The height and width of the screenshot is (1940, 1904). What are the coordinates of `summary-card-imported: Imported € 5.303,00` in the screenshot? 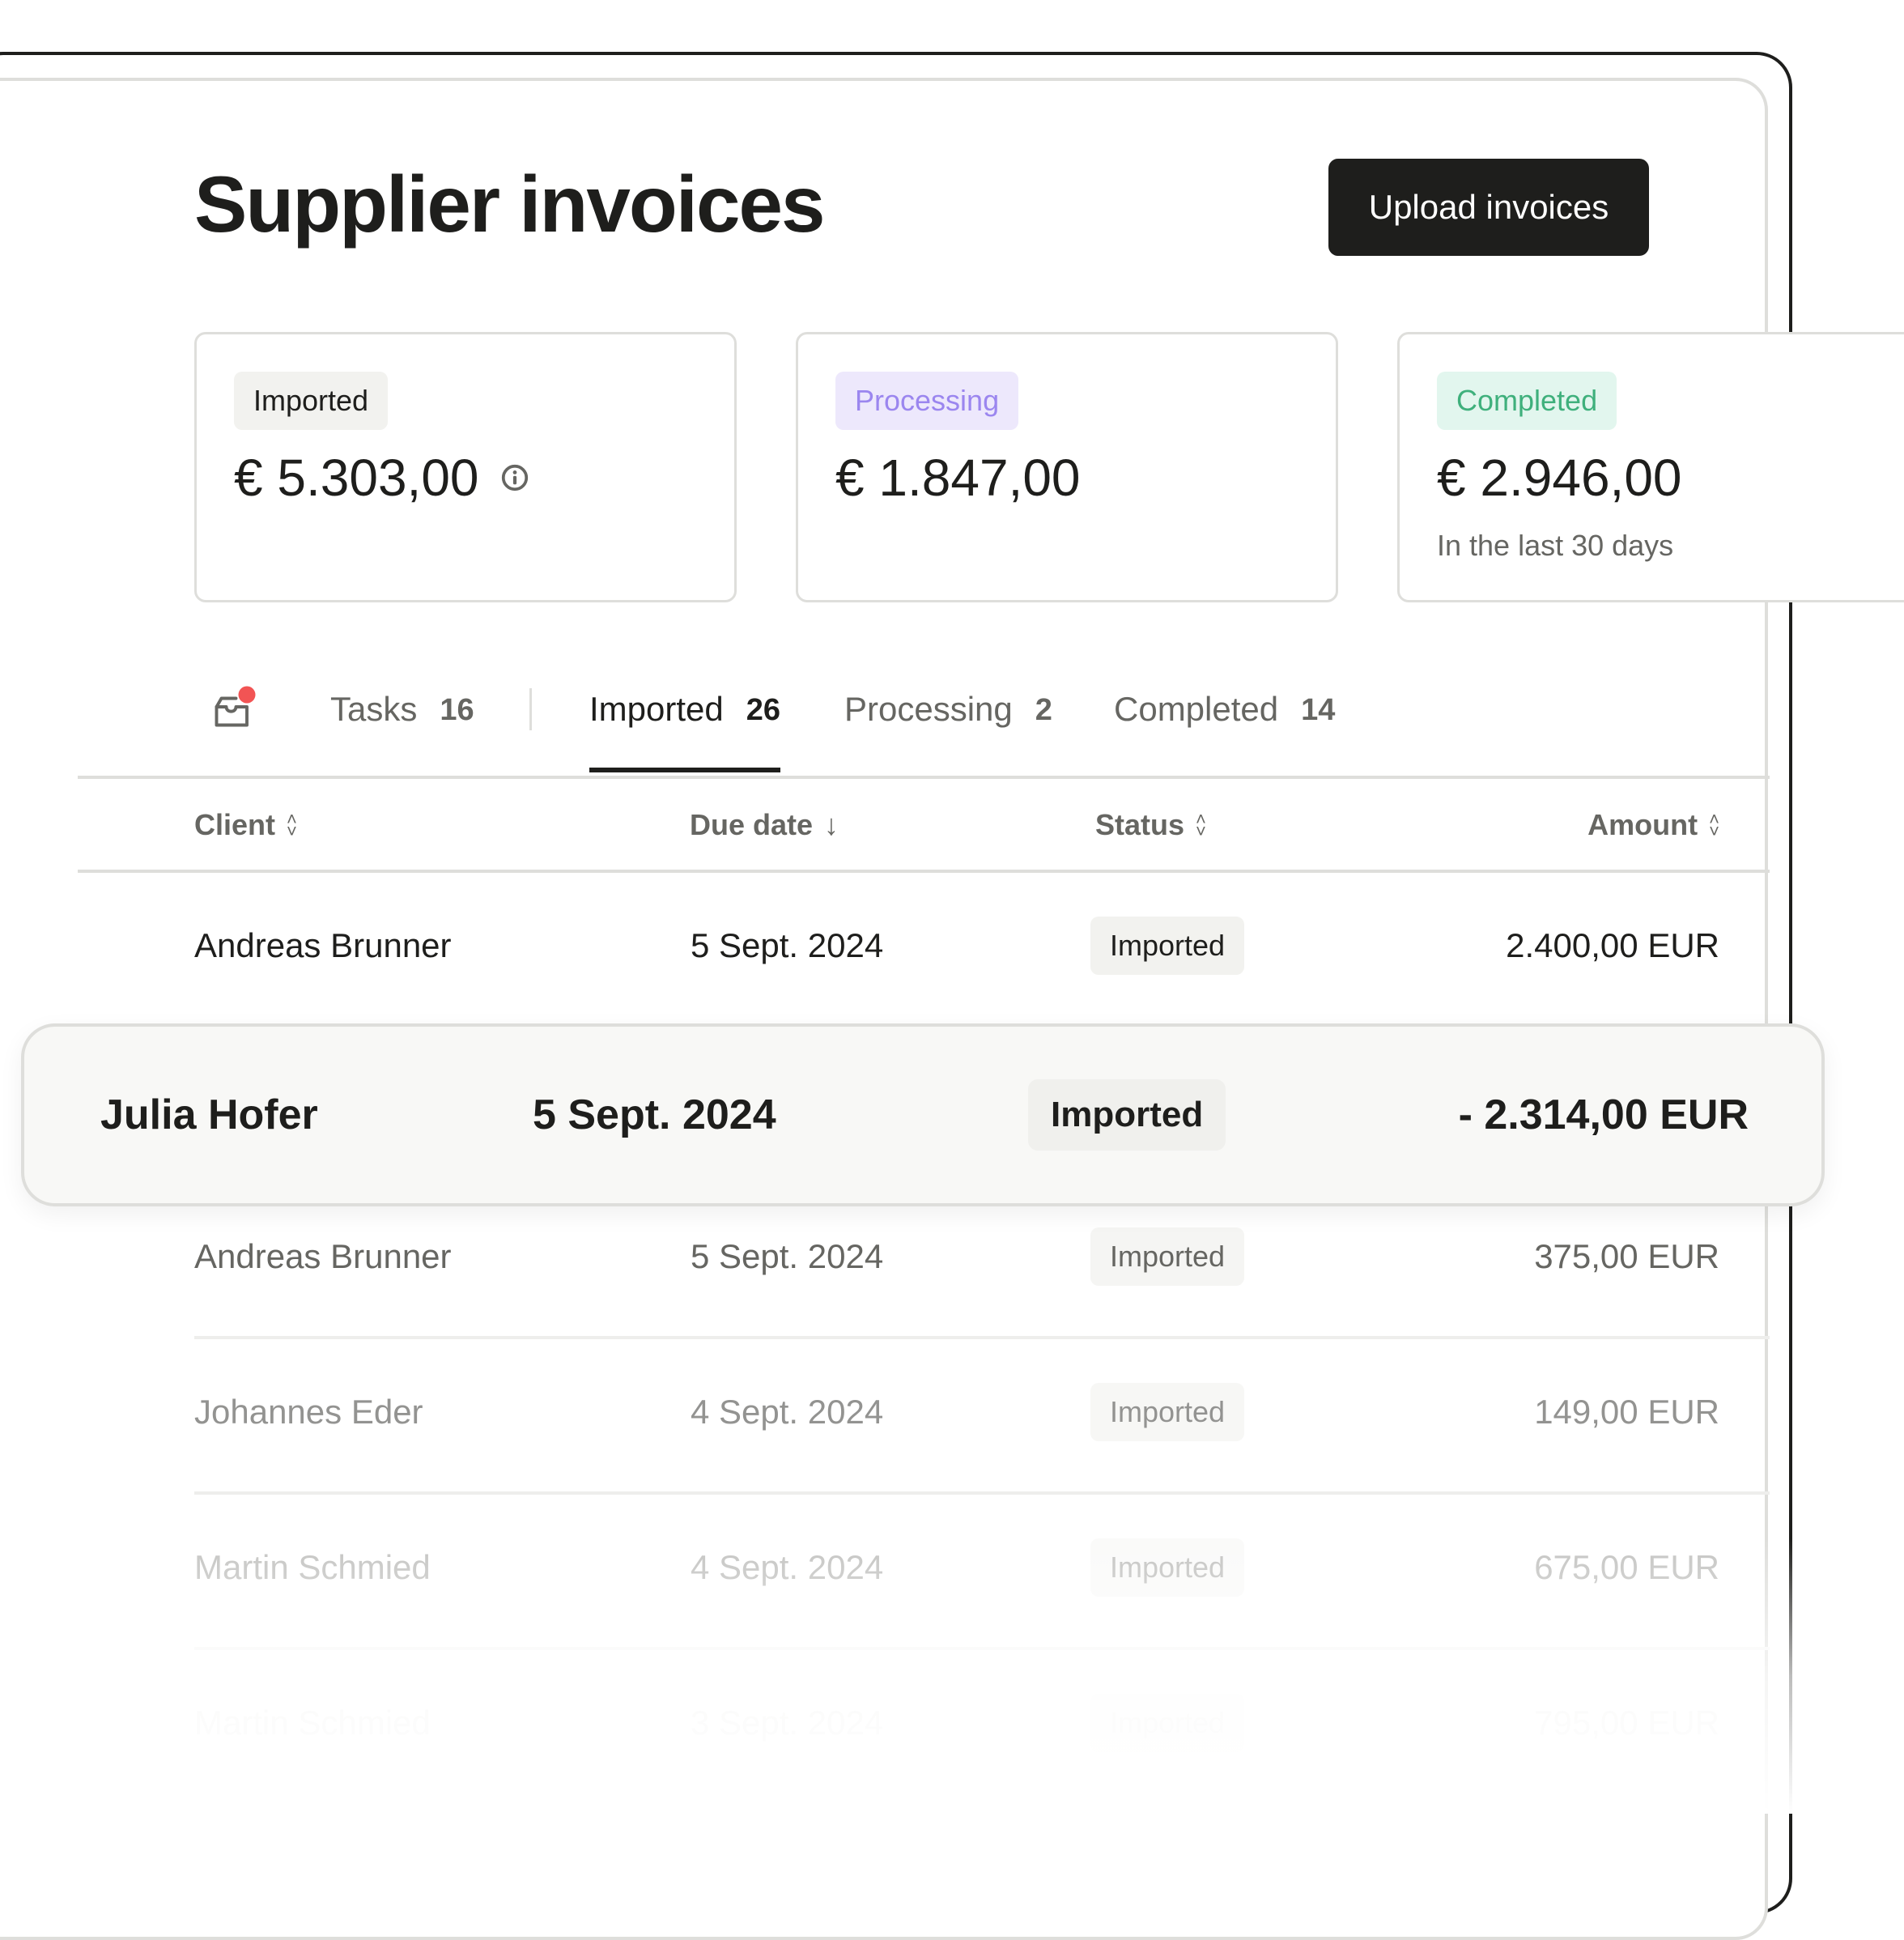 It's located at (465, 467).